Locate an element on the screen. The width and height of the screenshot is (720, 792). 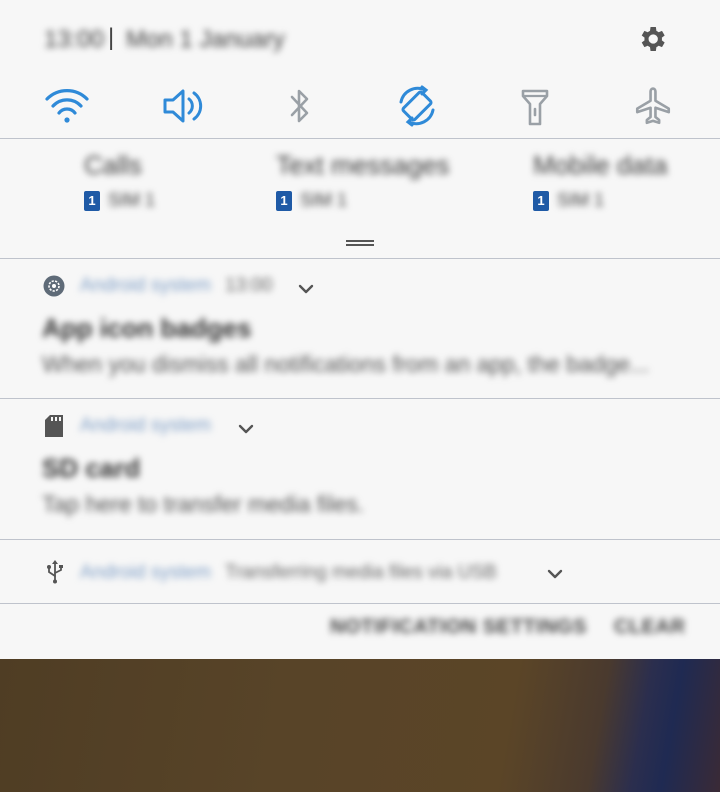
bluetooth-toggle is located at coordinates (300, 106).